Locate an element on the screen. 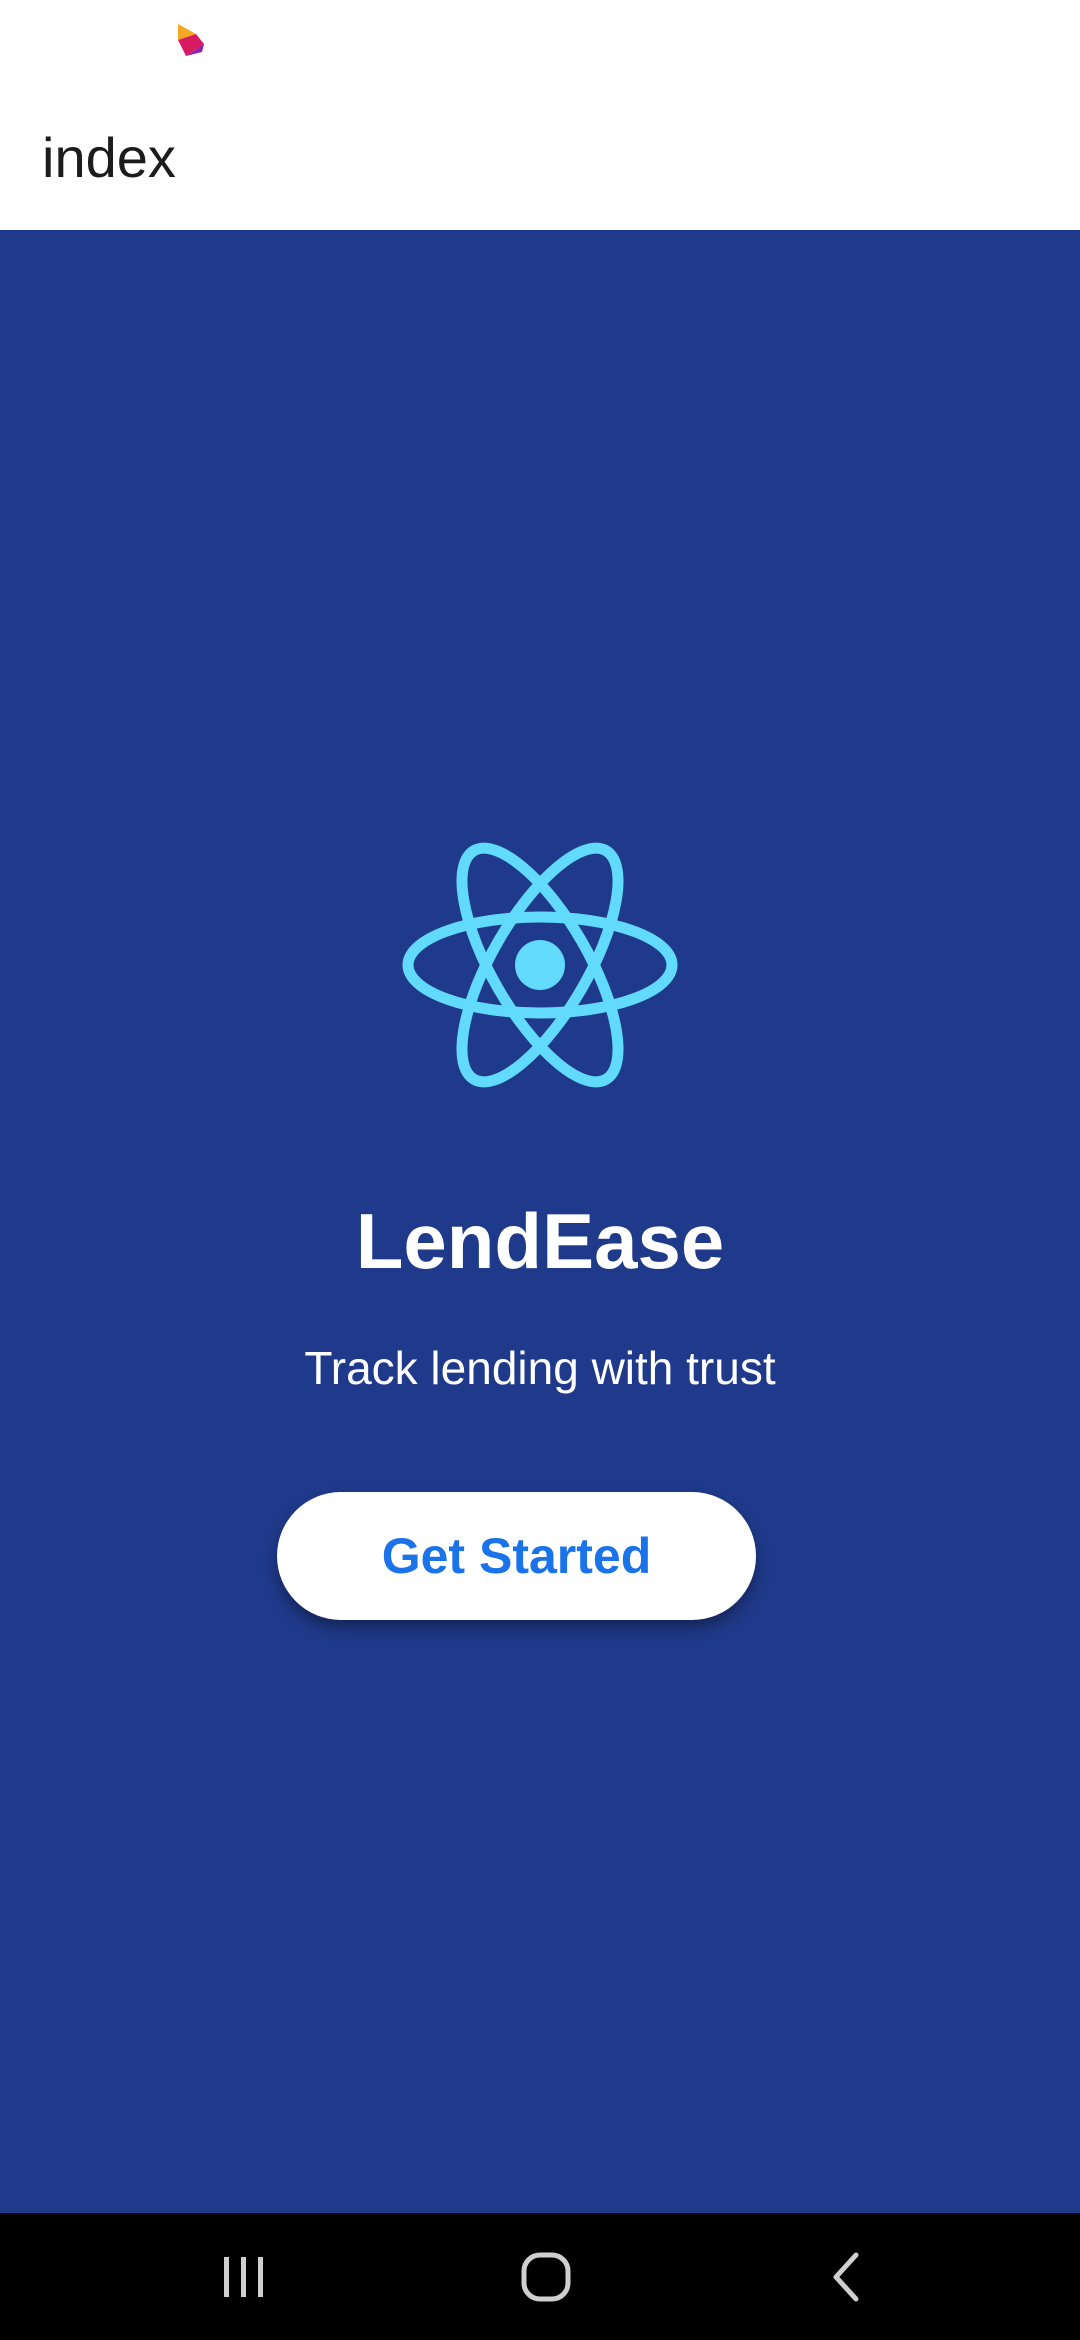 Image resolution: width=1080 pixels, height=2340 pixels. home-button is located at coordinates (546, 2276).